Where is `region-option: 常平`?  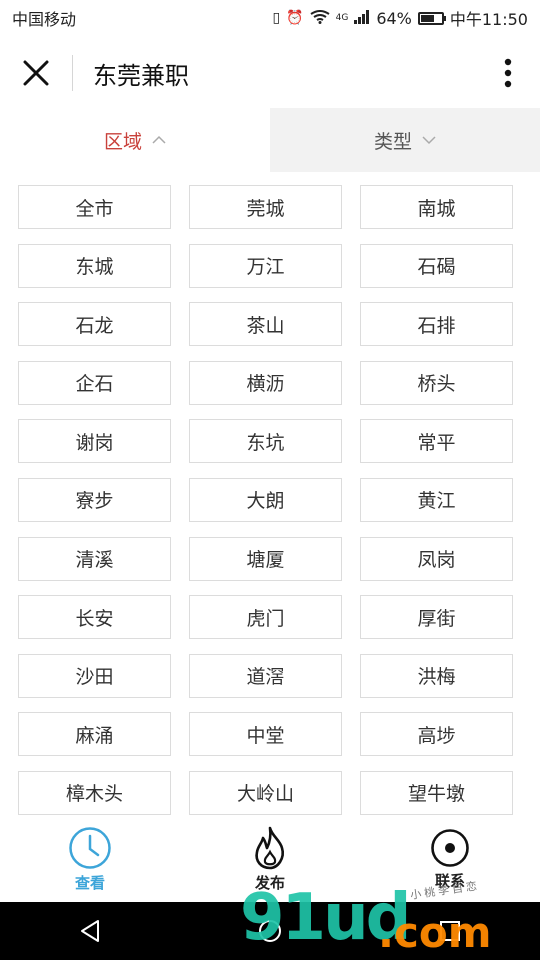
region-option: 常平 is located at coordinates (436, 441).